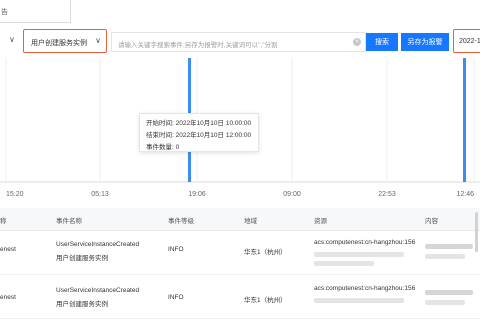 The height and width of the screenshot is (320, 480). Describe the element at coordinates (69, 221) in the screenshot. I see `col-header-event-name: 事件名称` at that location.